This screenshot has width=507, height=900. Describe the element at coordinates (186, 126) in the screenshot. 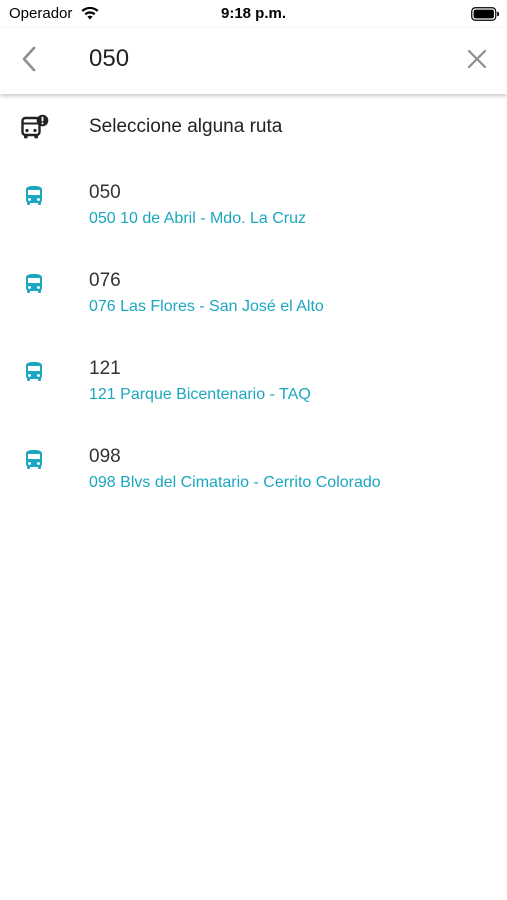

I see `prompt-label: Seleccione alguna ruta` at that location.